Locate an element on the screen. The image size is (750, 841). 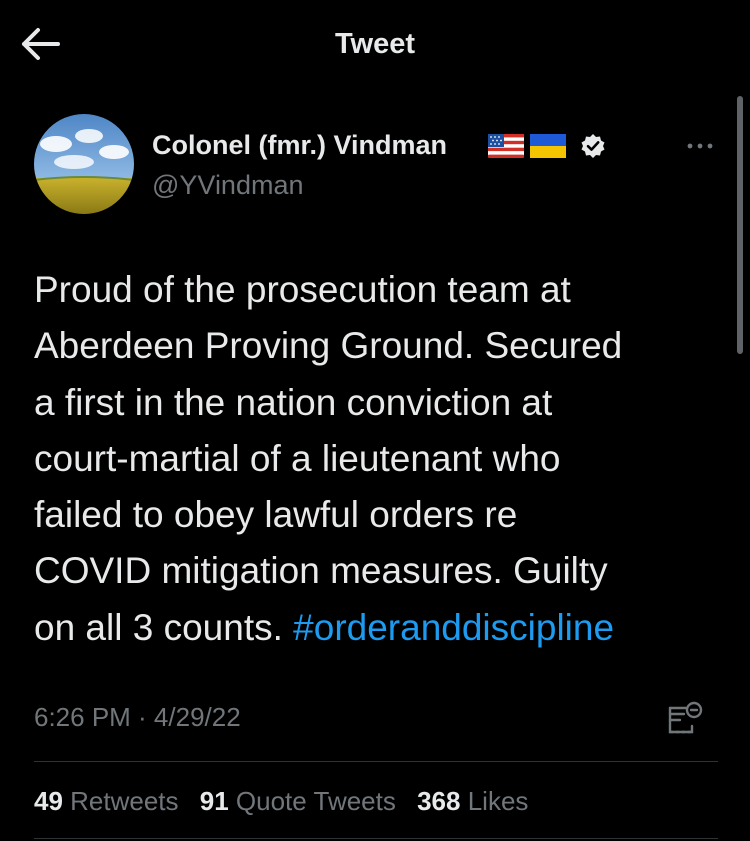
avatar is located at coordinates (84, 164).